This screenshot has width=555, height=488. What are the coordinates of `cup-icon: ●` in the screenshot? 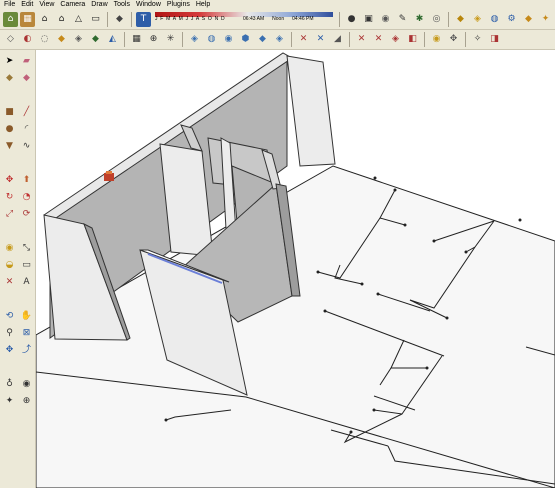 It's located at (351, 19).